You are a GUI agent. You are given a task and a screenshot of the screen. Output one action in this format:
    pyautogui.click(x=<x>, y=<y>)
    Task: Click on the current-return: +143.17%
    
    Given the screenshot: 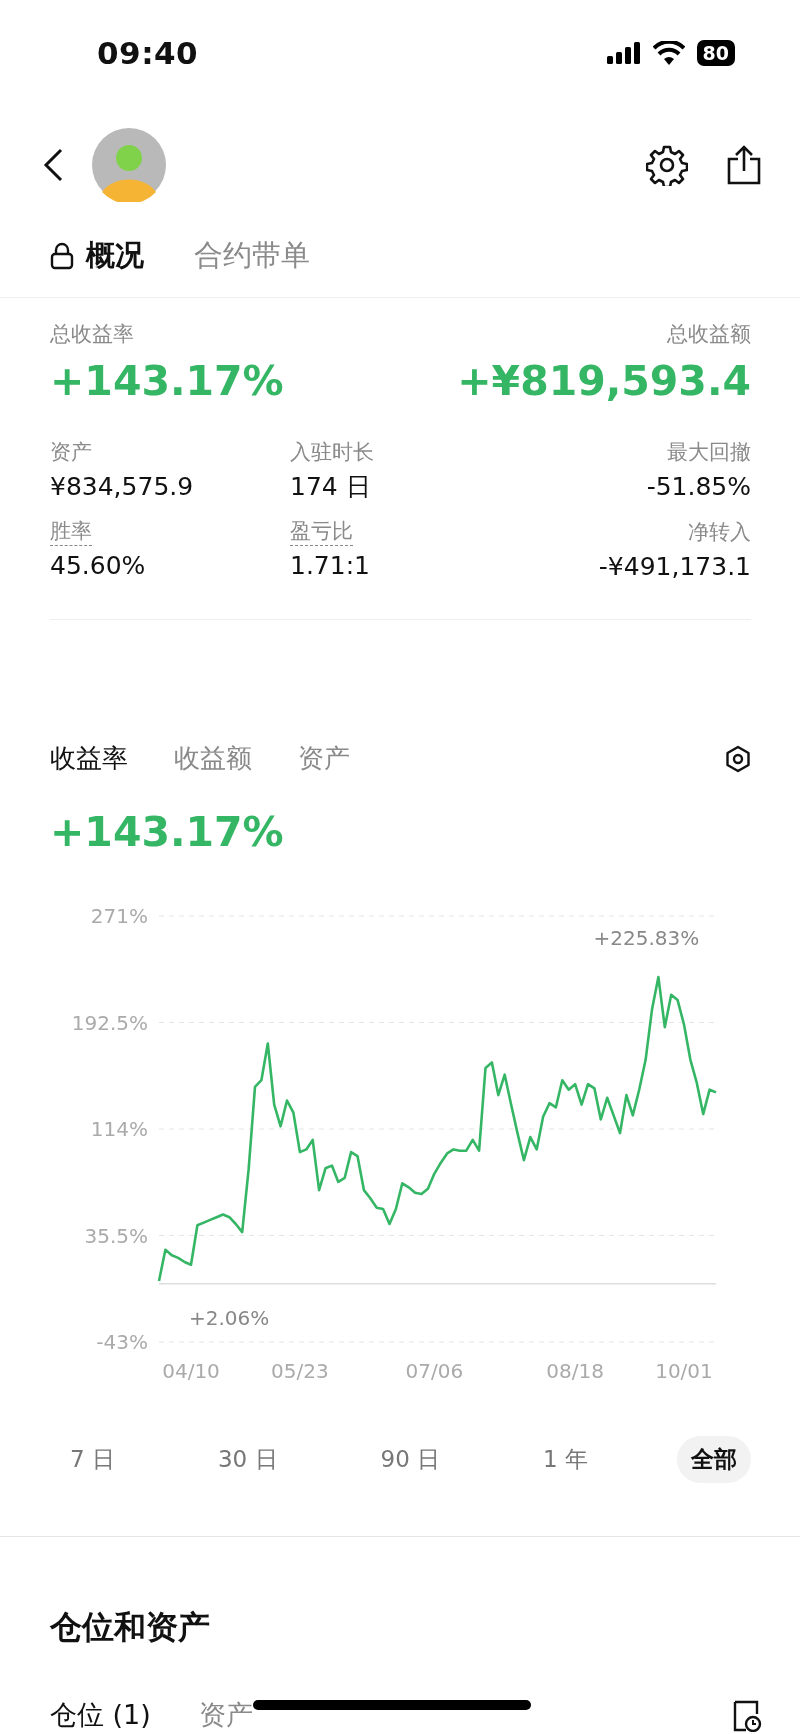 What is the action you would take?
    pyautogui.click(x=167, y=832)
    